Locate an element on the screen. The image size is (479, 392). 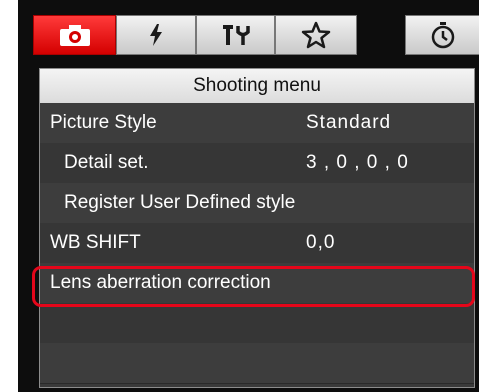
menu-item-picture-style: Picture Style Standard is located at coordinates (257, 123).